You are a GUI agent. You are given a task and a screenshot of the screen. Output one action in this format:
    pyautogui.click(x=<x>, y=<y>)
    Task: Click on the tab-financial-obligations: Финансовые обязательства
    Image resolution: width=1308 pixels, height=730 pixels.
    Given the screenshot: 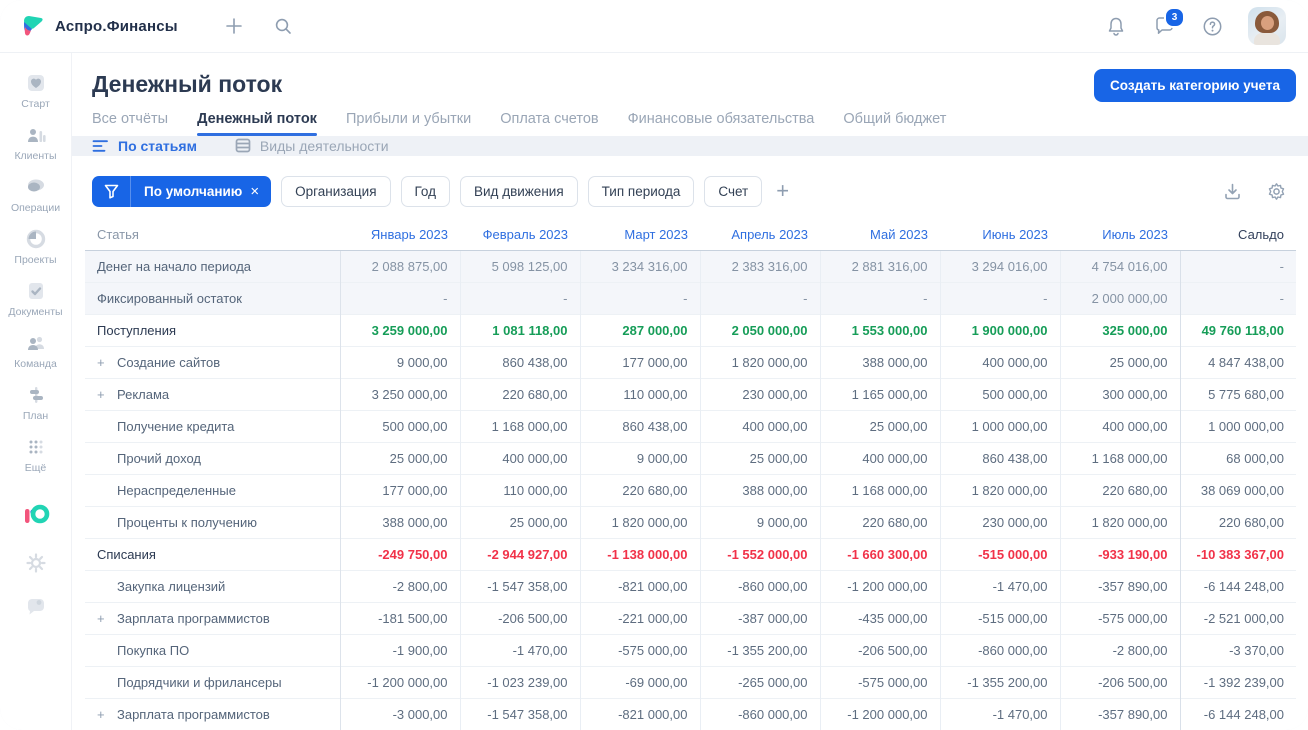 What is the action you would take?
    pyautogui.click(x=721, y=123)
    